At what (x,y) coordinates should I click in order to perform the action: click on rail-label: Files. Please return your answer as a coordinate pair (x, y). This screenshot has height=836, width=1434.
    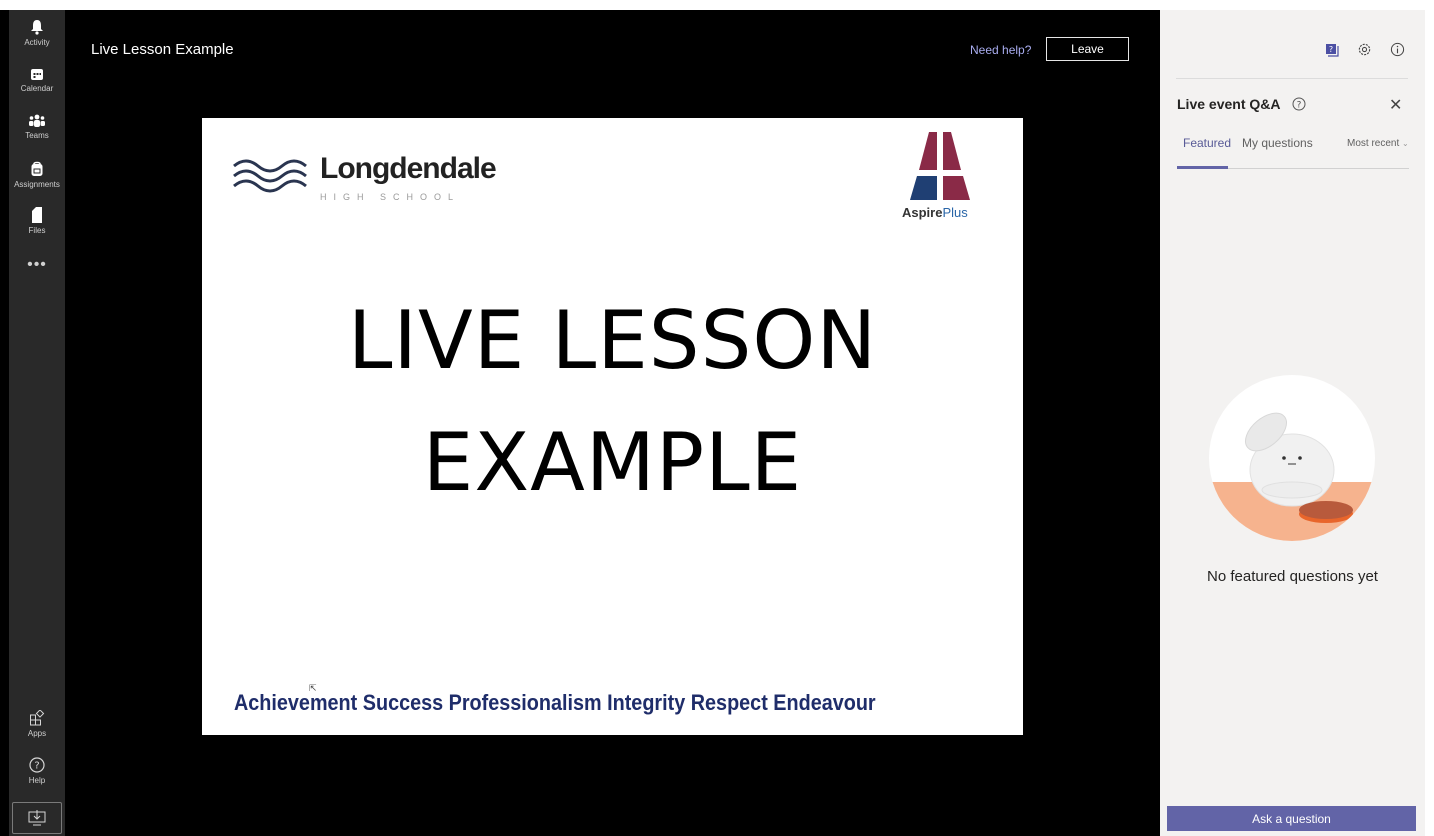
    Looking at the image, I should click on (37, 230).